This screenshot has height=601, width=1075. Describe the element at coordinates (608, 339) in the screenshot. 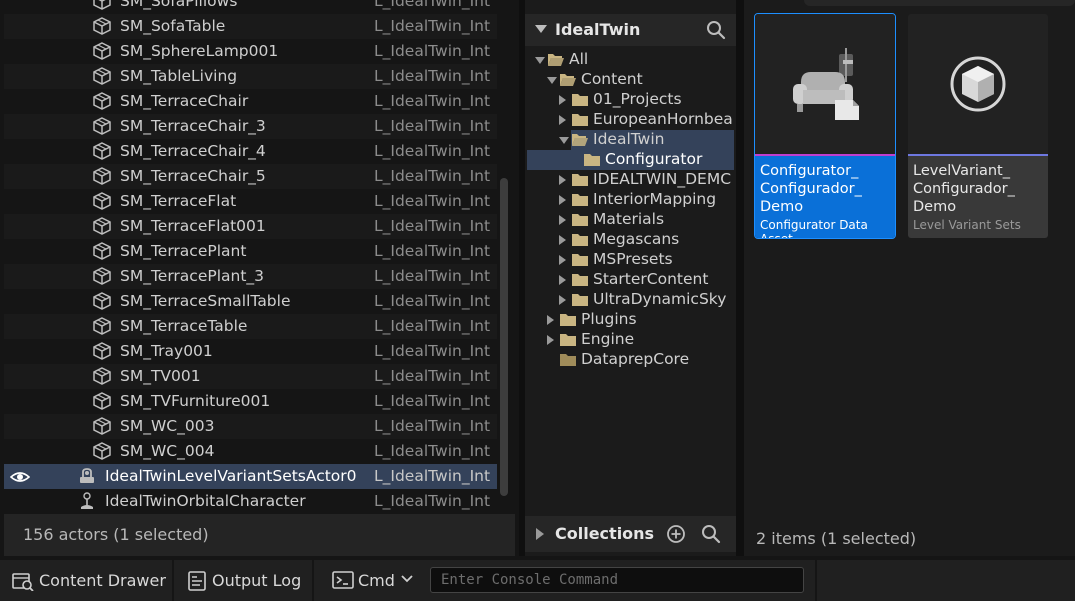

I see `folder-label: Engine` at that location.